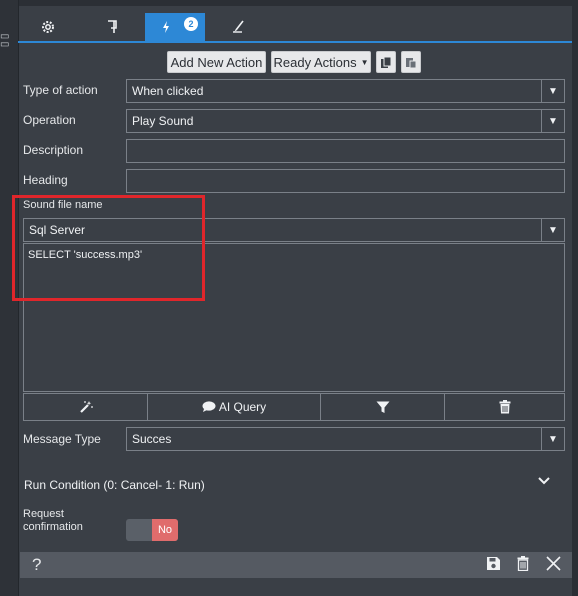 This screenshot has height=596, width=578. I want to click on magic-wand-icon, so click(86, 407).